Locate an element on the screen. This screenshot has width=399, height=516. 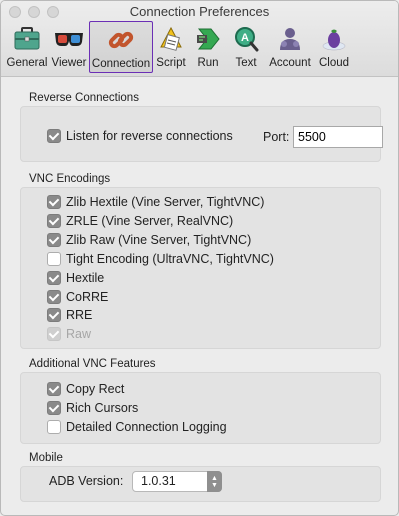
encoding-hextile-checkbox: Hextile is located at coordinates (75, 278).